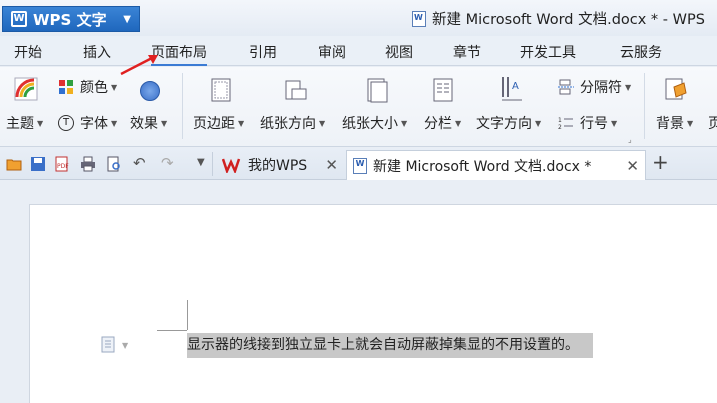  Describe the element at coordinates (467, 52) in the screenshot. I see `tab-section: 章节` at that location.